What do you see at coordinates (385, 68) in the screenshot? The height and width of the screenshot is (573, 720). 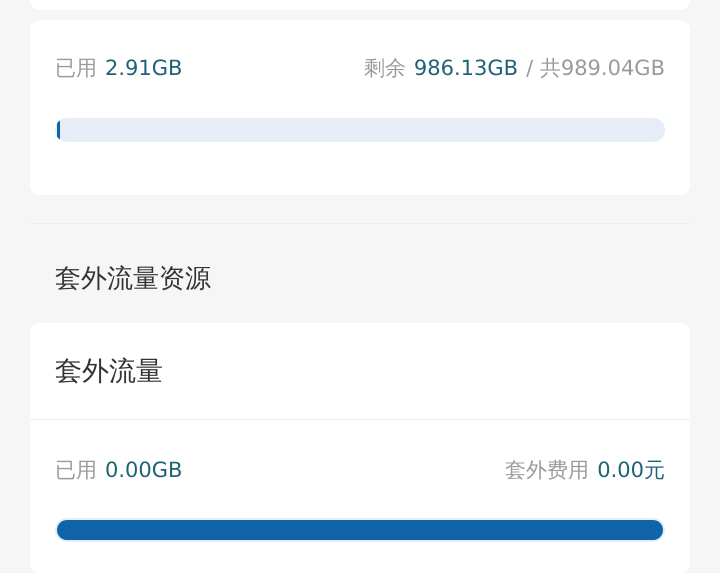 I see `remaining-label: 剩余` at bounding box center [385, 68].